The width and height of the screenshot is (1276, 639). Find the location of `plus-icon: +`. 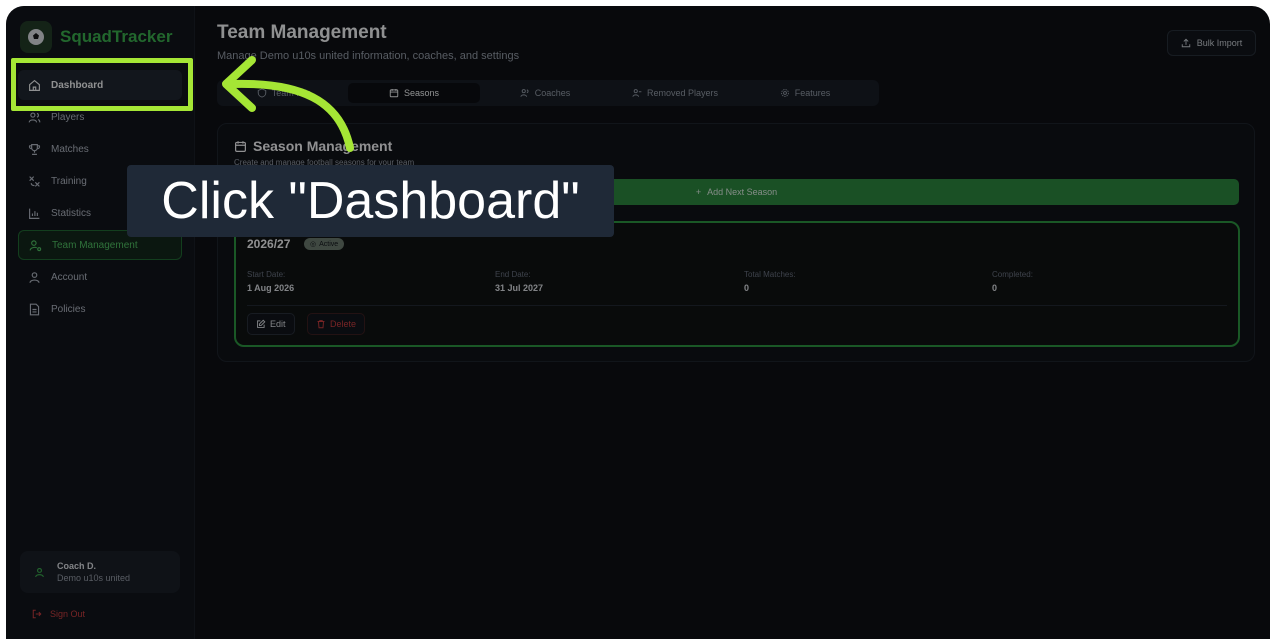

plus-icon: + is located at coordinates (698, 192).